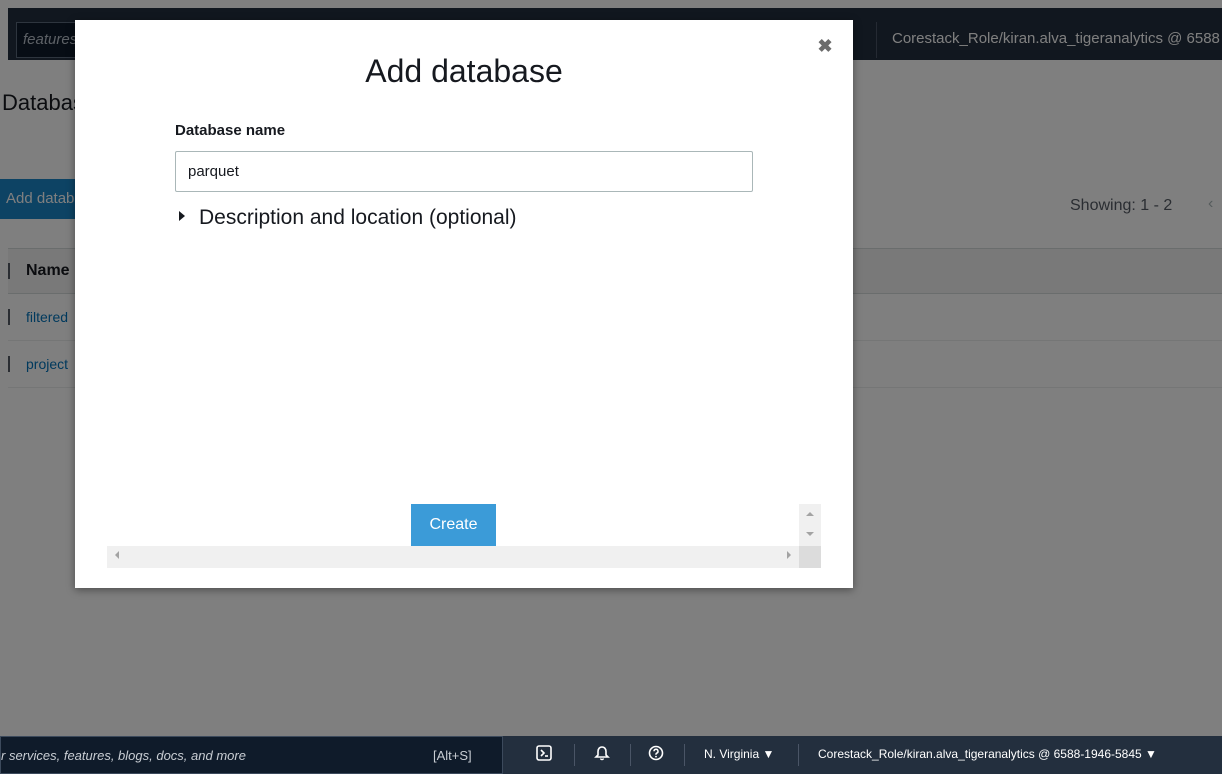  What do you see at coordinates (544, 755) in the screenshot?
I see `cloudshell-icon` at bounding box center [544, 755].